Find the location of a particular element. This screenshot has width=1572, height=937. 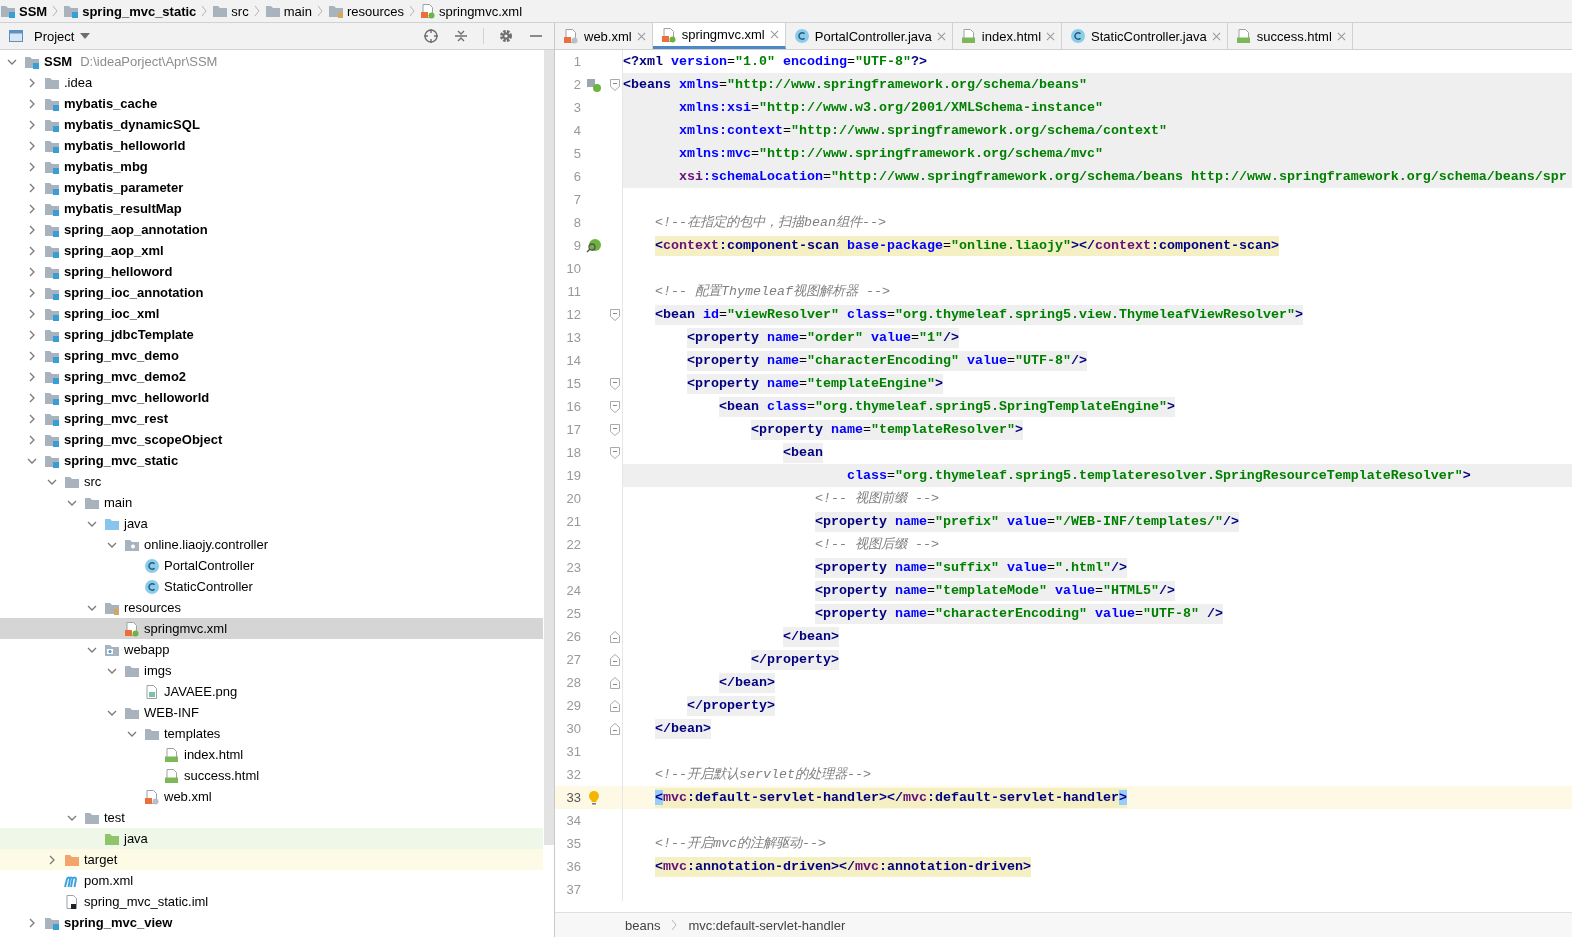

code-line: xmlns:context="http://www.springframework.org/schema/context" is located at coordinates (923, 130).